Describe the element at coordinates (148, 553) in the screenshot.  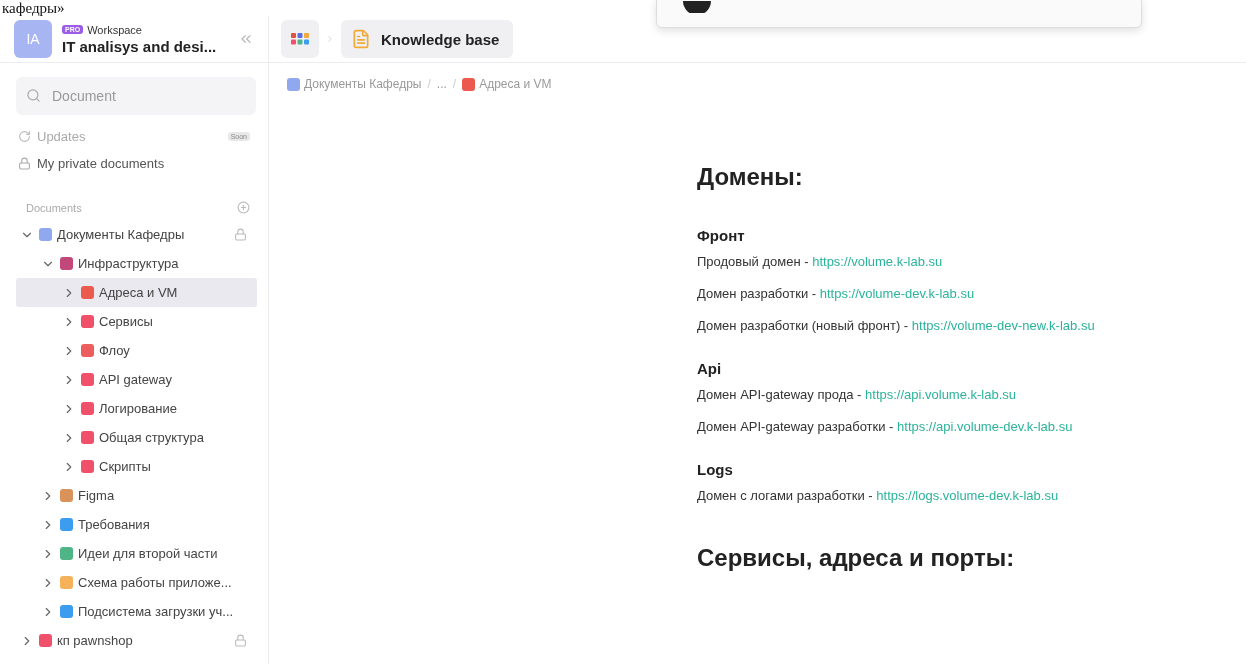
I see `tree-item-label: Идеи для второй части` at that location.